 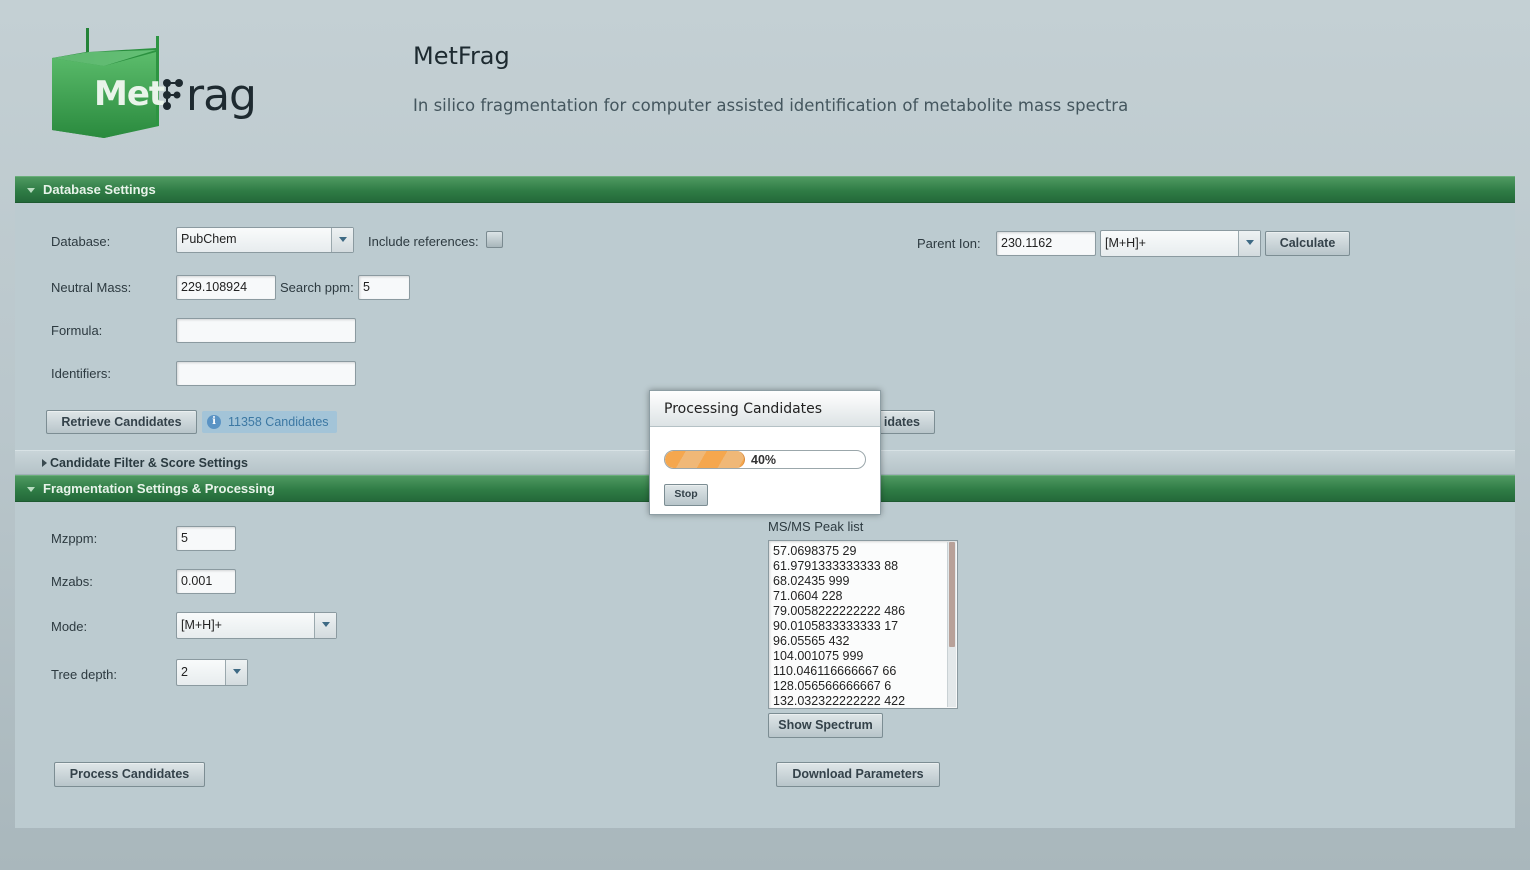 I want to click on logo-molecule-icon, so click(x=173, y=94).